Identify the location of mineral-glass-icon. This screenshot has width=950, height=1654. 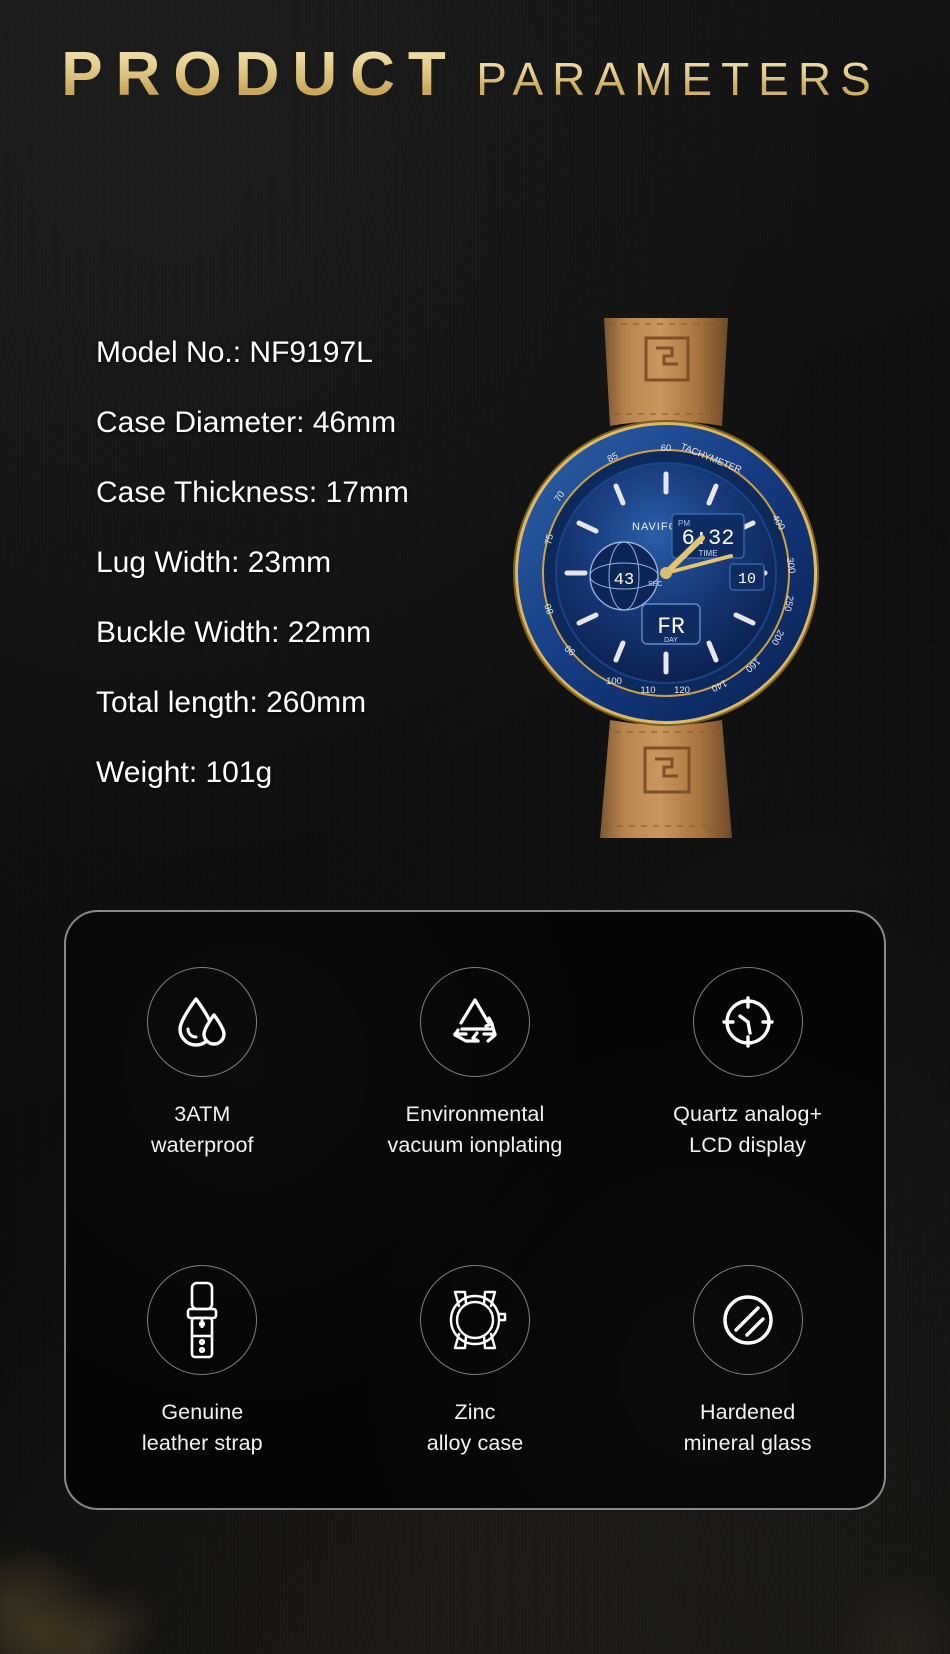
(747, 1319).